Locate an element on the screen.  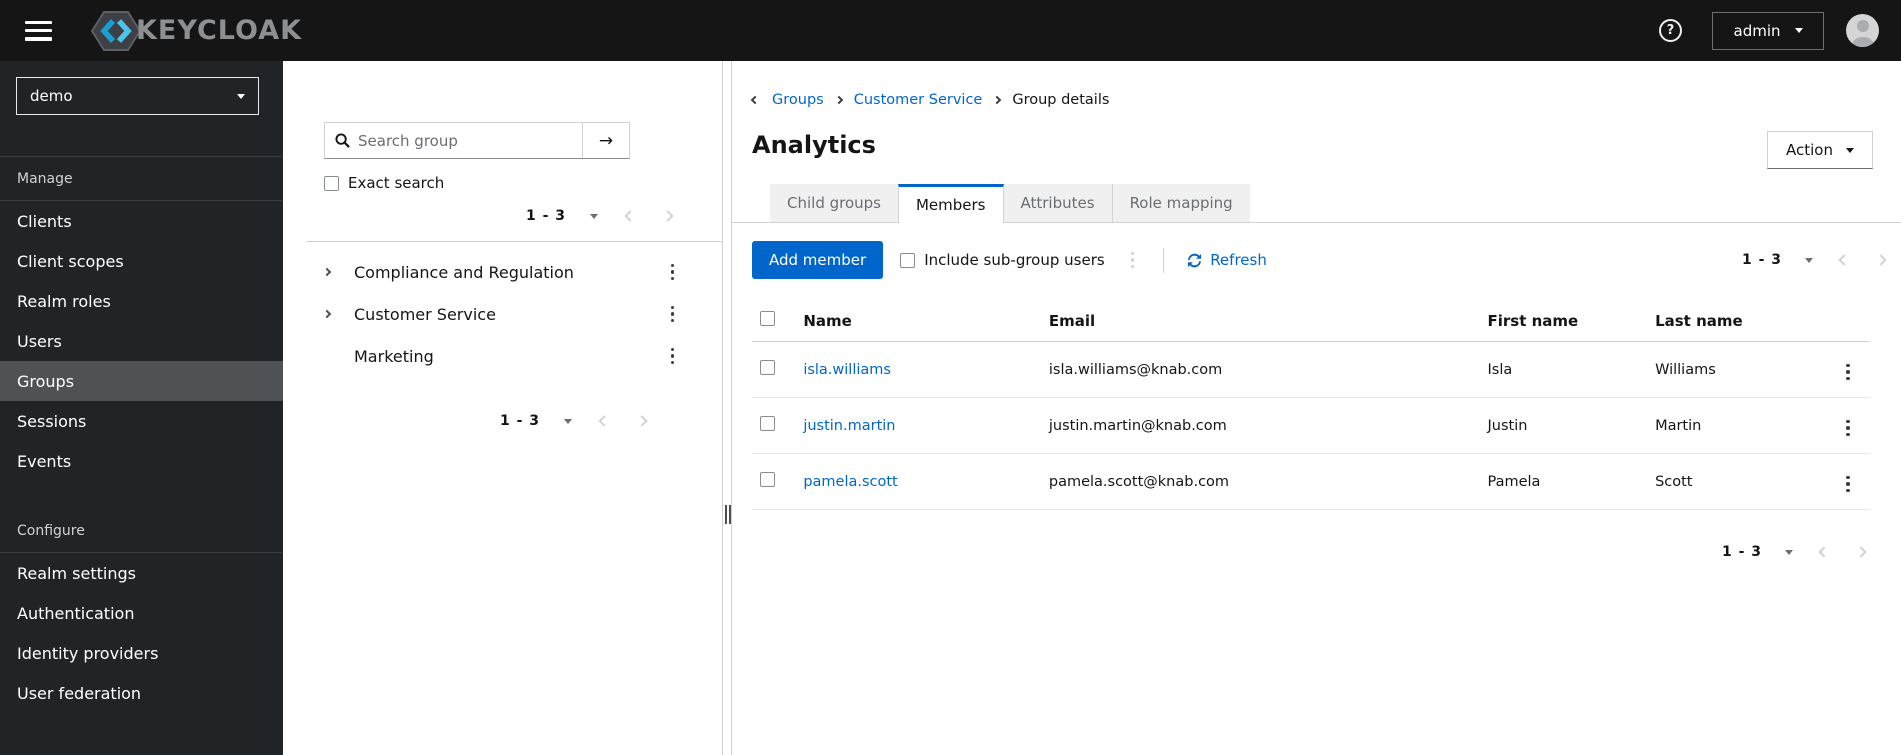
brand-text: KEYCLOAK is located at coordinates (219, 30).